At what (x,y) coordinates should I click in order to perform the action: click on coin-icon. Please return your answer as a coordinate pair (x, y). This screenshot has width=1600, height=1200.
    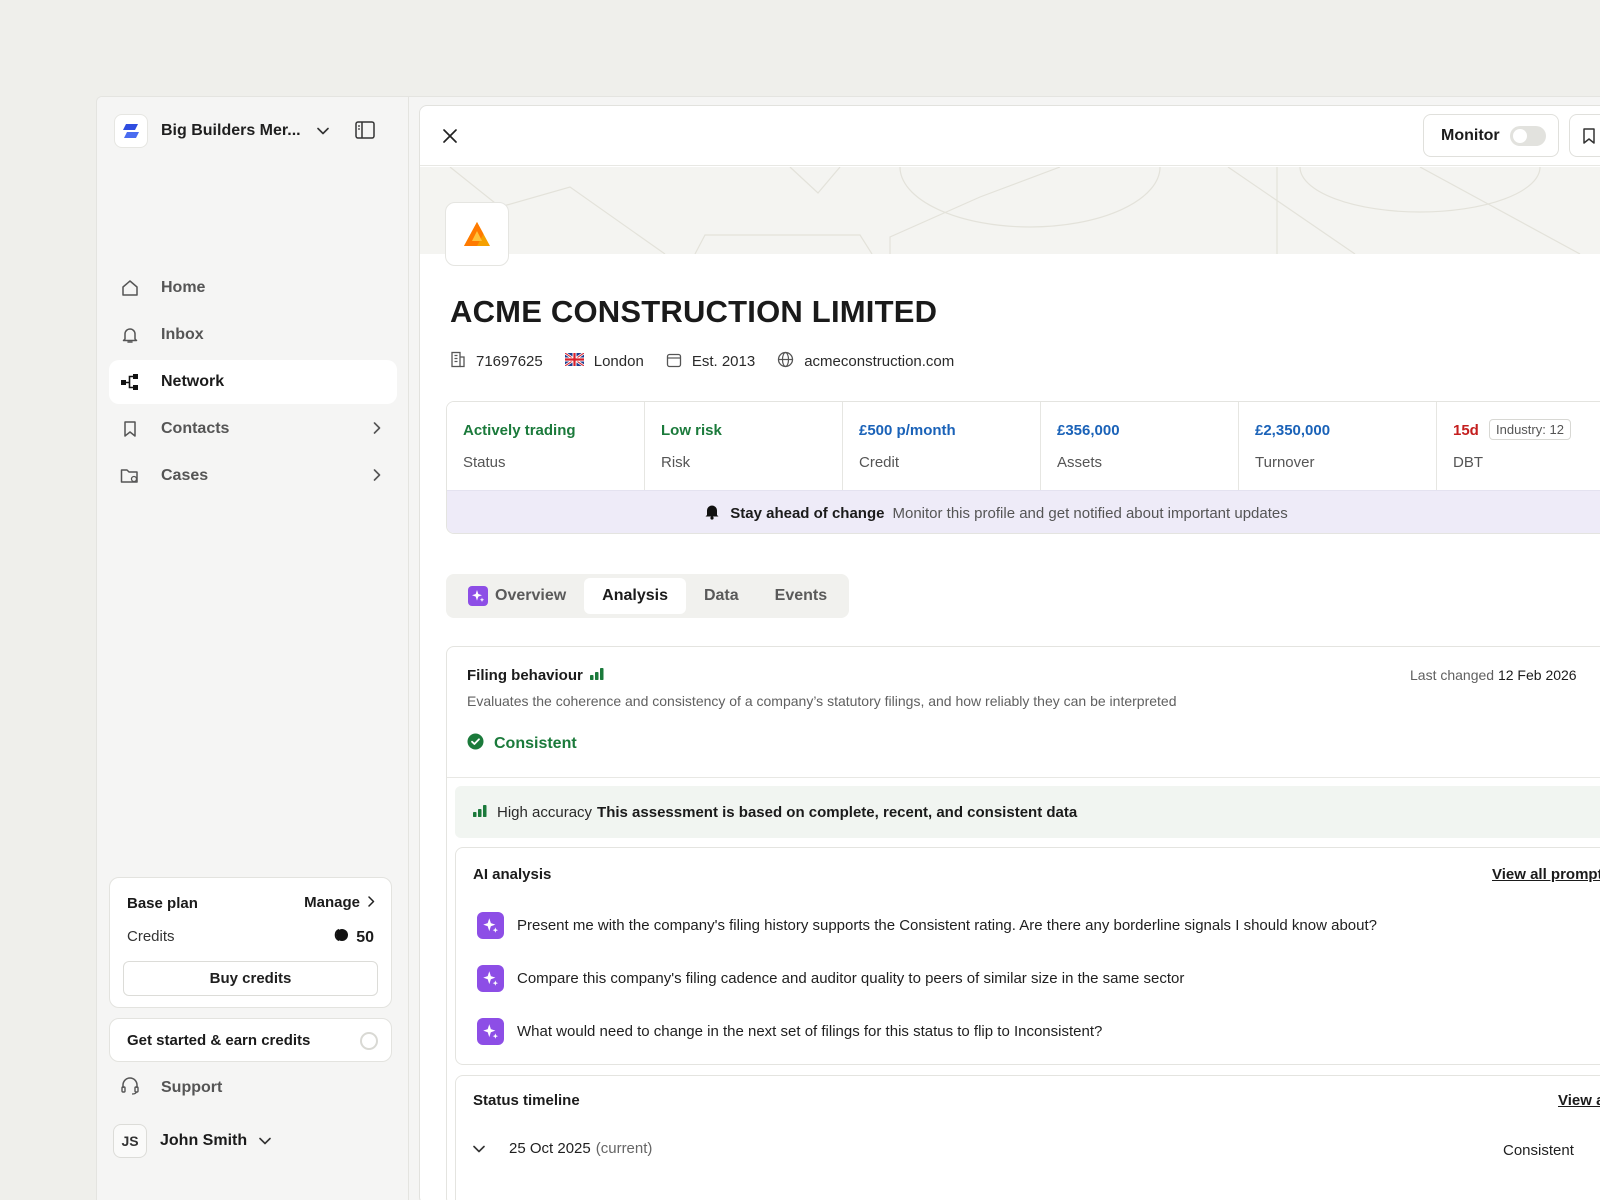
    Looking at the image, I should click on (341, 937).